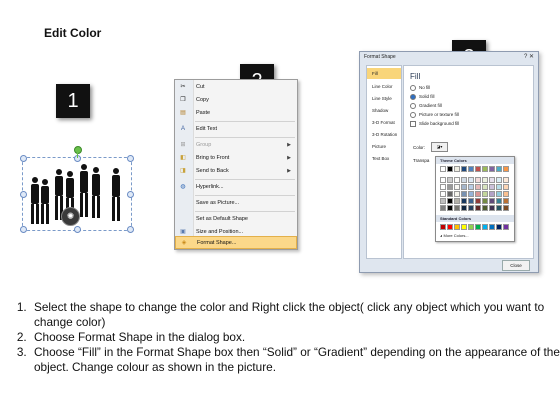  I want to click on menu-item-cut: ✂ Cut, so click(236, 87).